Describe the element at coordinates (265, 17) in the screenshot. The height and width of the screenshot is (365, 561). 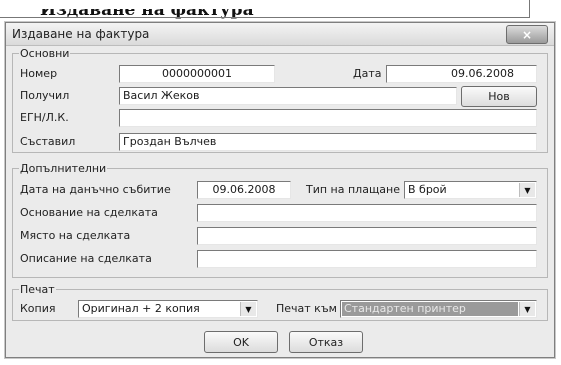
I see `document-rule` at that location.